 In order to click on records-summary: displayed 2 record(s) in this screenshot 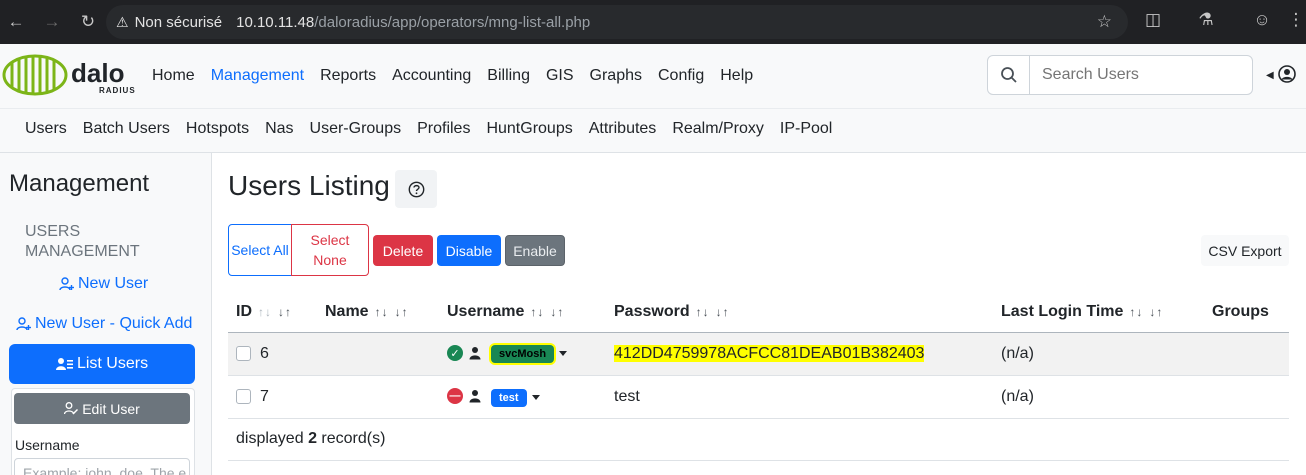, I will do `click(310, 439)`.